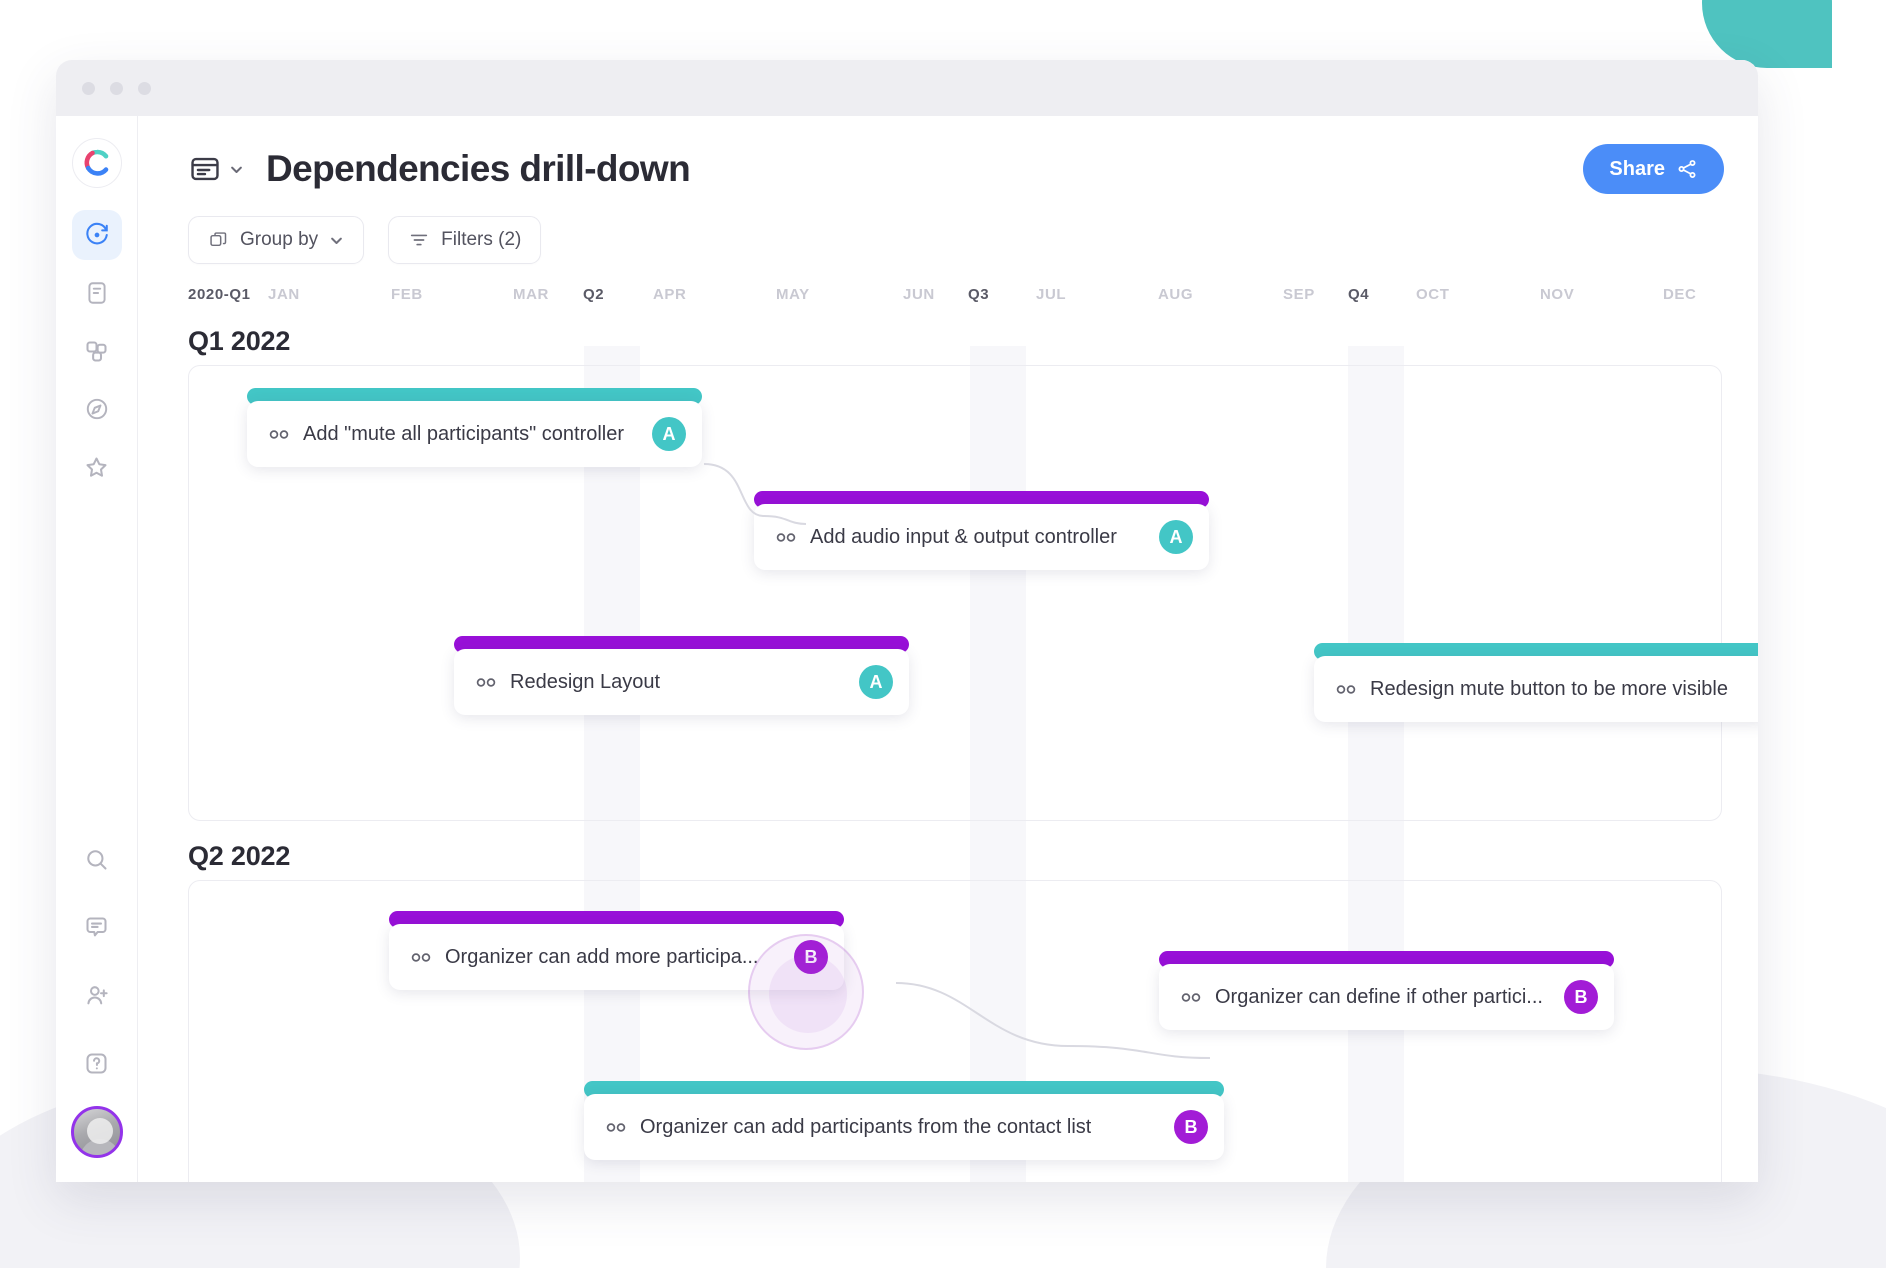 The height and width of the screenshot is (1268, 1886). I want to click on task-card: Redesign Layout A, so click(681, 675).